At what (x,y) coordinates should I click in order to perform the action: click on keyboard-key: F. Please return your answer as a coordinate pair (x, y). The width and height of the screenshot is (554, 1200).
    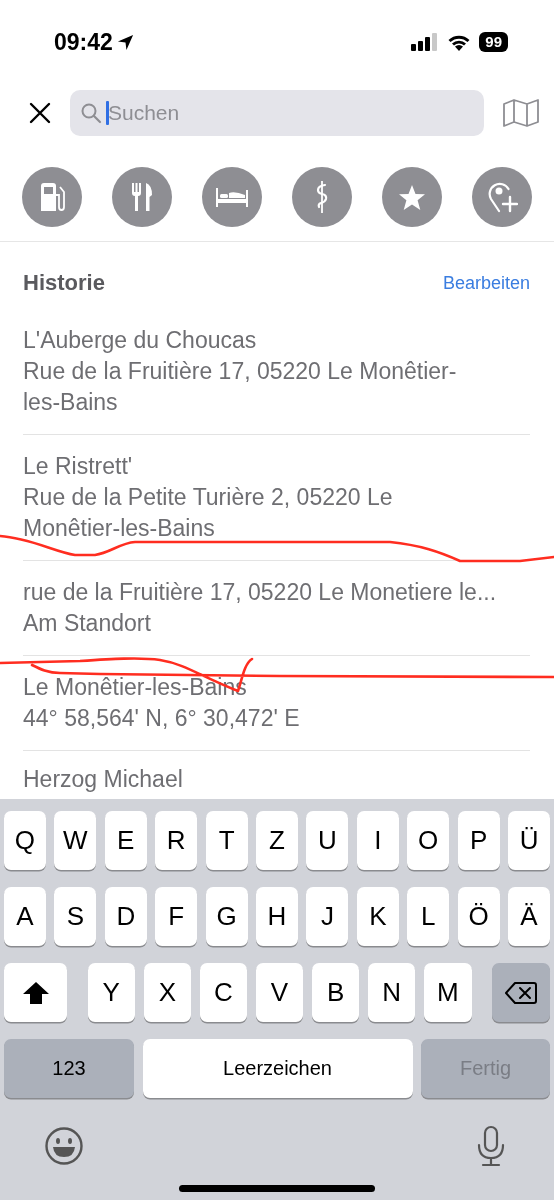
    Looking at the image, I should click on (176, 916).